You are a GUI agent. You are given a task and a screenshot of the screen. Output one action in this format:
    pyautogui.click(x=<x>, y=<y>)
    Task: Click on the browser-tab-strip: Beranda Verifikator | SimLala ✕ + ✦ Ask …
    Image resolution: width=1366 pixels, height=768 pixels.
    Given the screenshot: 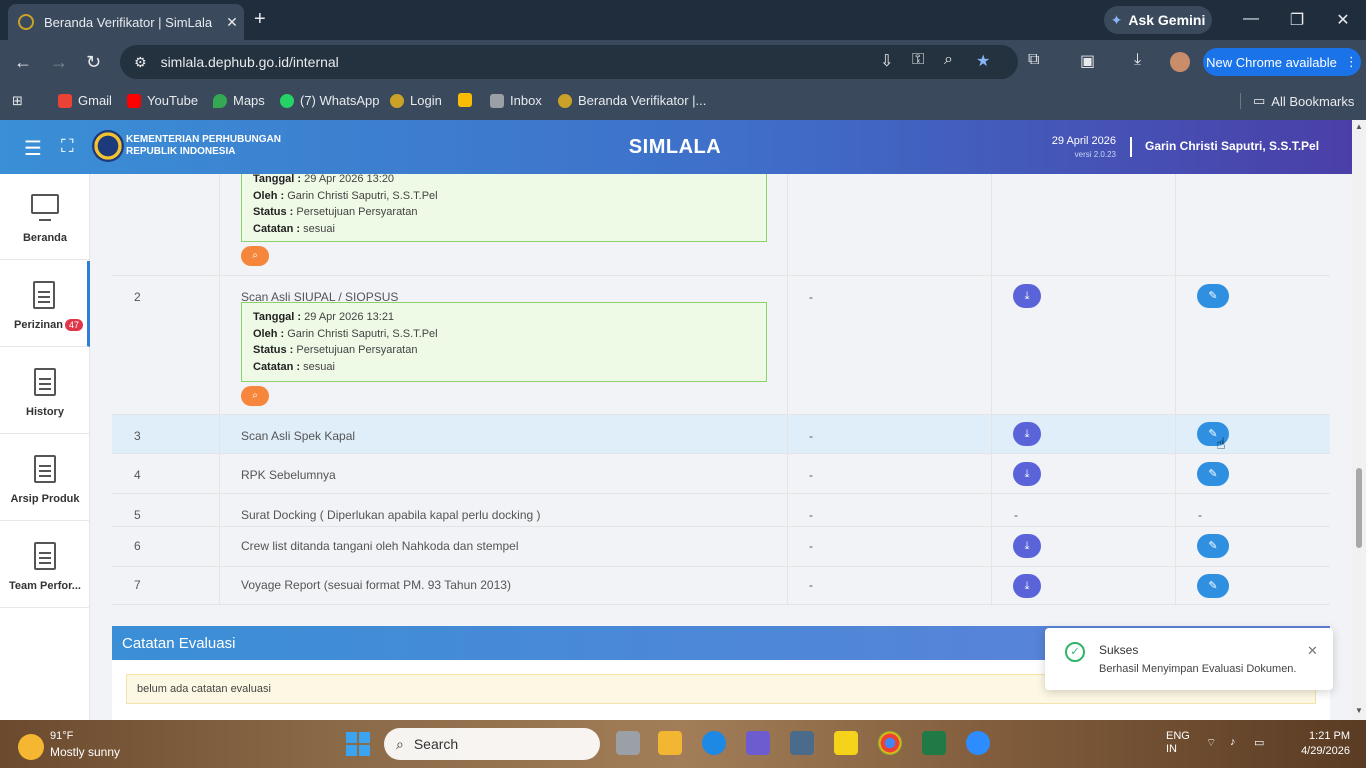 What is the action you would take?
    pyautogui.click(x=683, y=20)
    